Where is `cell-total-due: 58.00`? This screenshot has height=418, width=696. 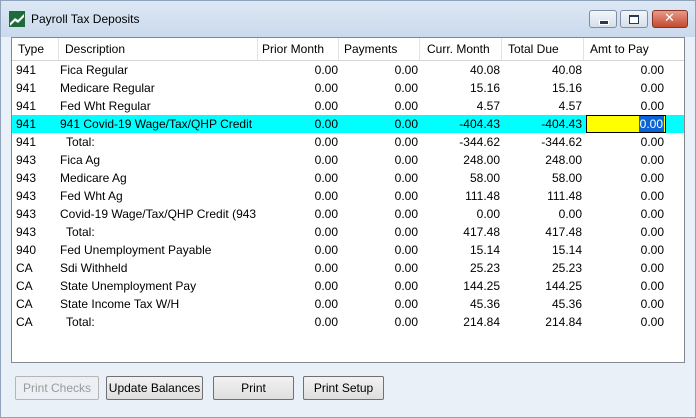
cell-total-due: 58.00 is located at coordinates (542, 178).